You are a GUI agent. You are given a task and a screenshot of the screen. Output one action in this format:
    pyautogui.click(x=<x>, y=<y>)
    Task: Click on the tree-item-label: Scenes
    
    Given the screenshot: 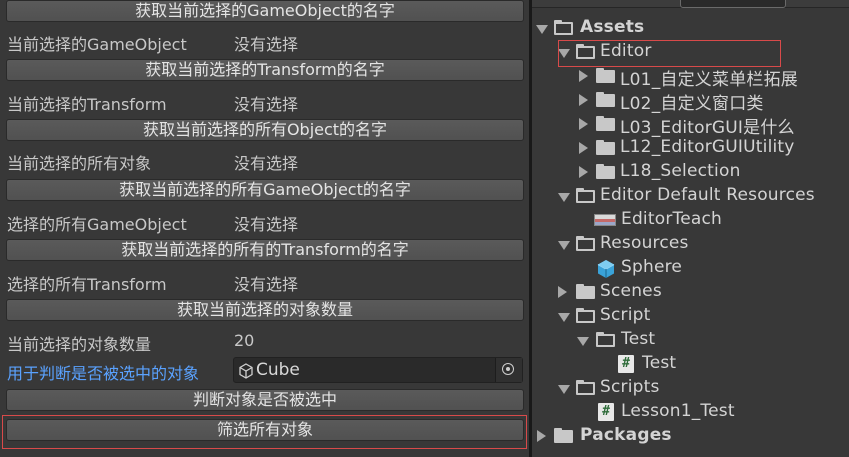 What is the action you would take?
    pyautogui.click(x=631, y=291)
    